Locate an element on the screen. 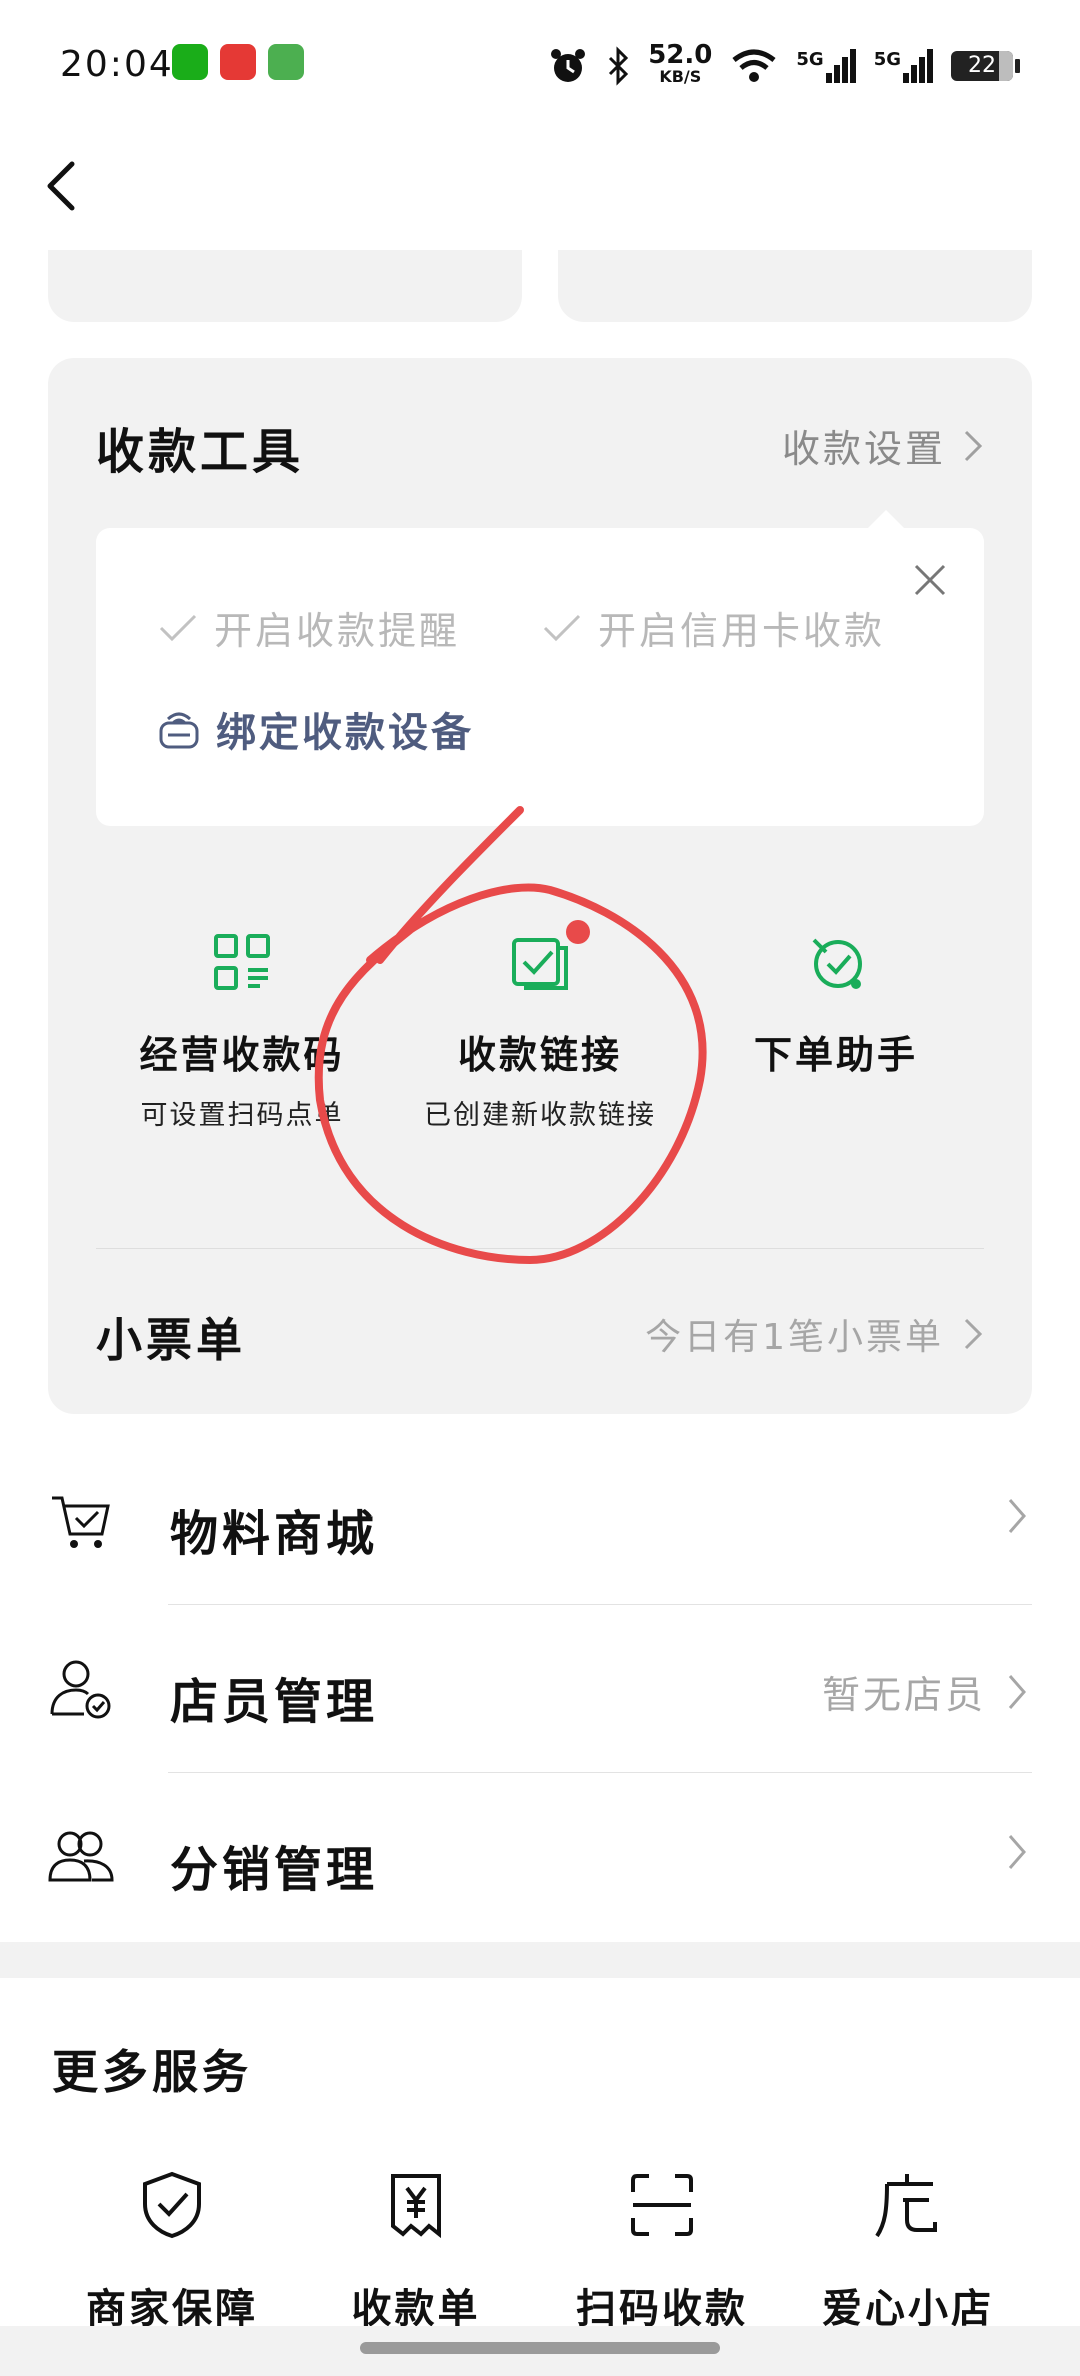  cloud-pay-icon is located at coordinates (238, 62).